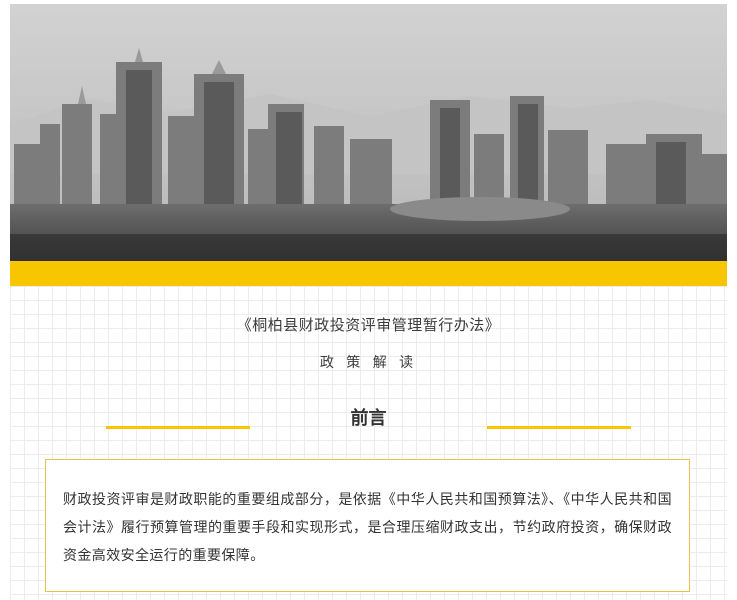 This screenshot has height=600, width=737. I want to click on heading-rule-right, so click(559, 427).